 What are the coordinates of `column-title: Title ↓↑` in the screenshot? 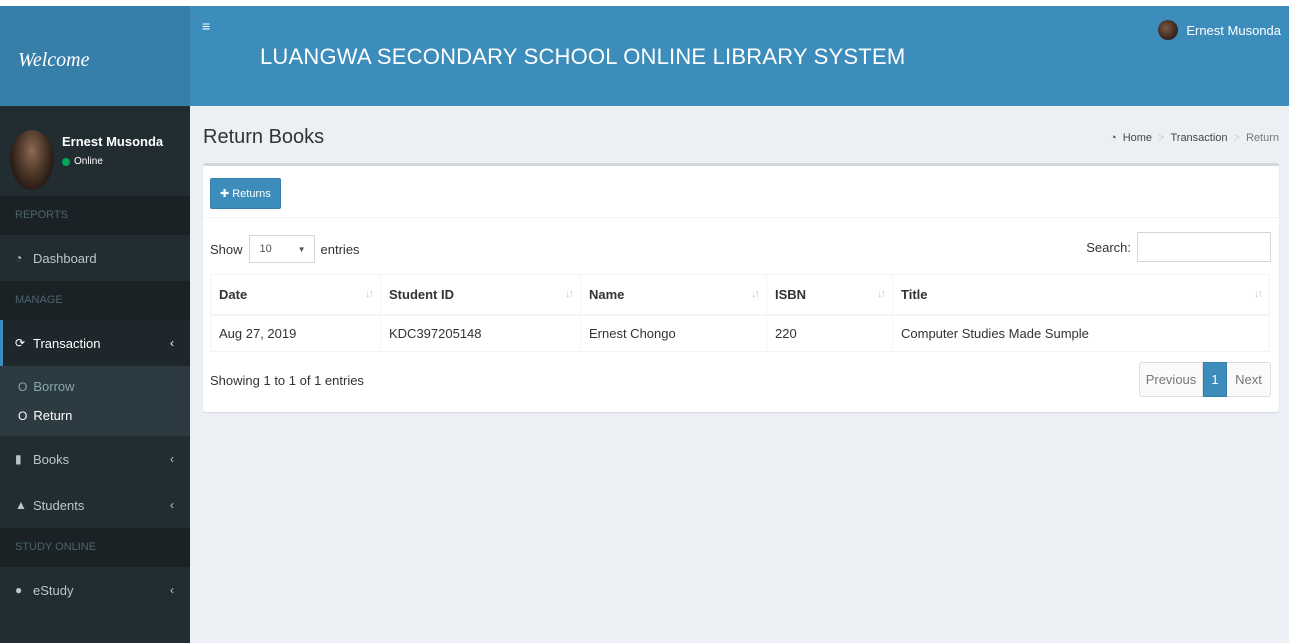 It's located at (1081, 295).